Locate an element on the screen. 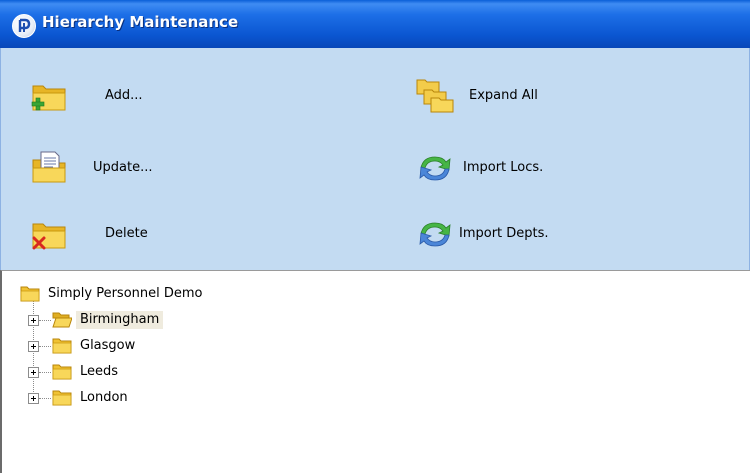  title-bar: Hierarchy Maintenance is located at coordinates (375, 24).